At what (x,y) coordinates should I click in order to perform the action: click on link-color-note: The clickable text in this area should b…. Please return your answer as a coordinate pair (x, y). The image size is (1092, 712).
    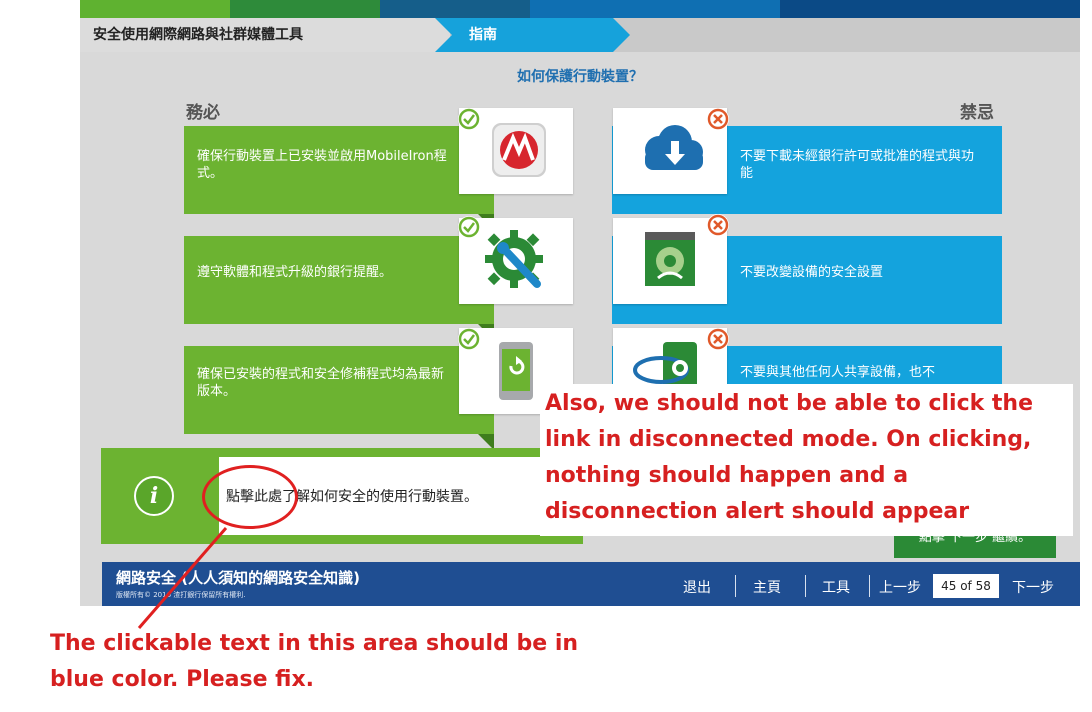
    Looking at the image, I should click on (314, 661).